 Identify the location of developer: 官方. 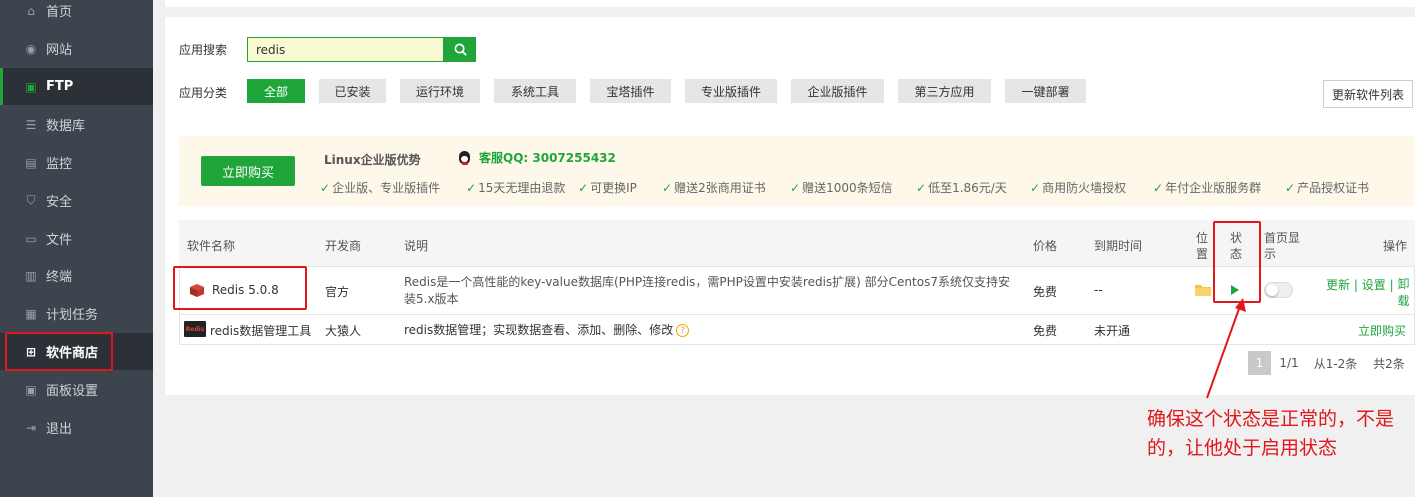
(337, 292).